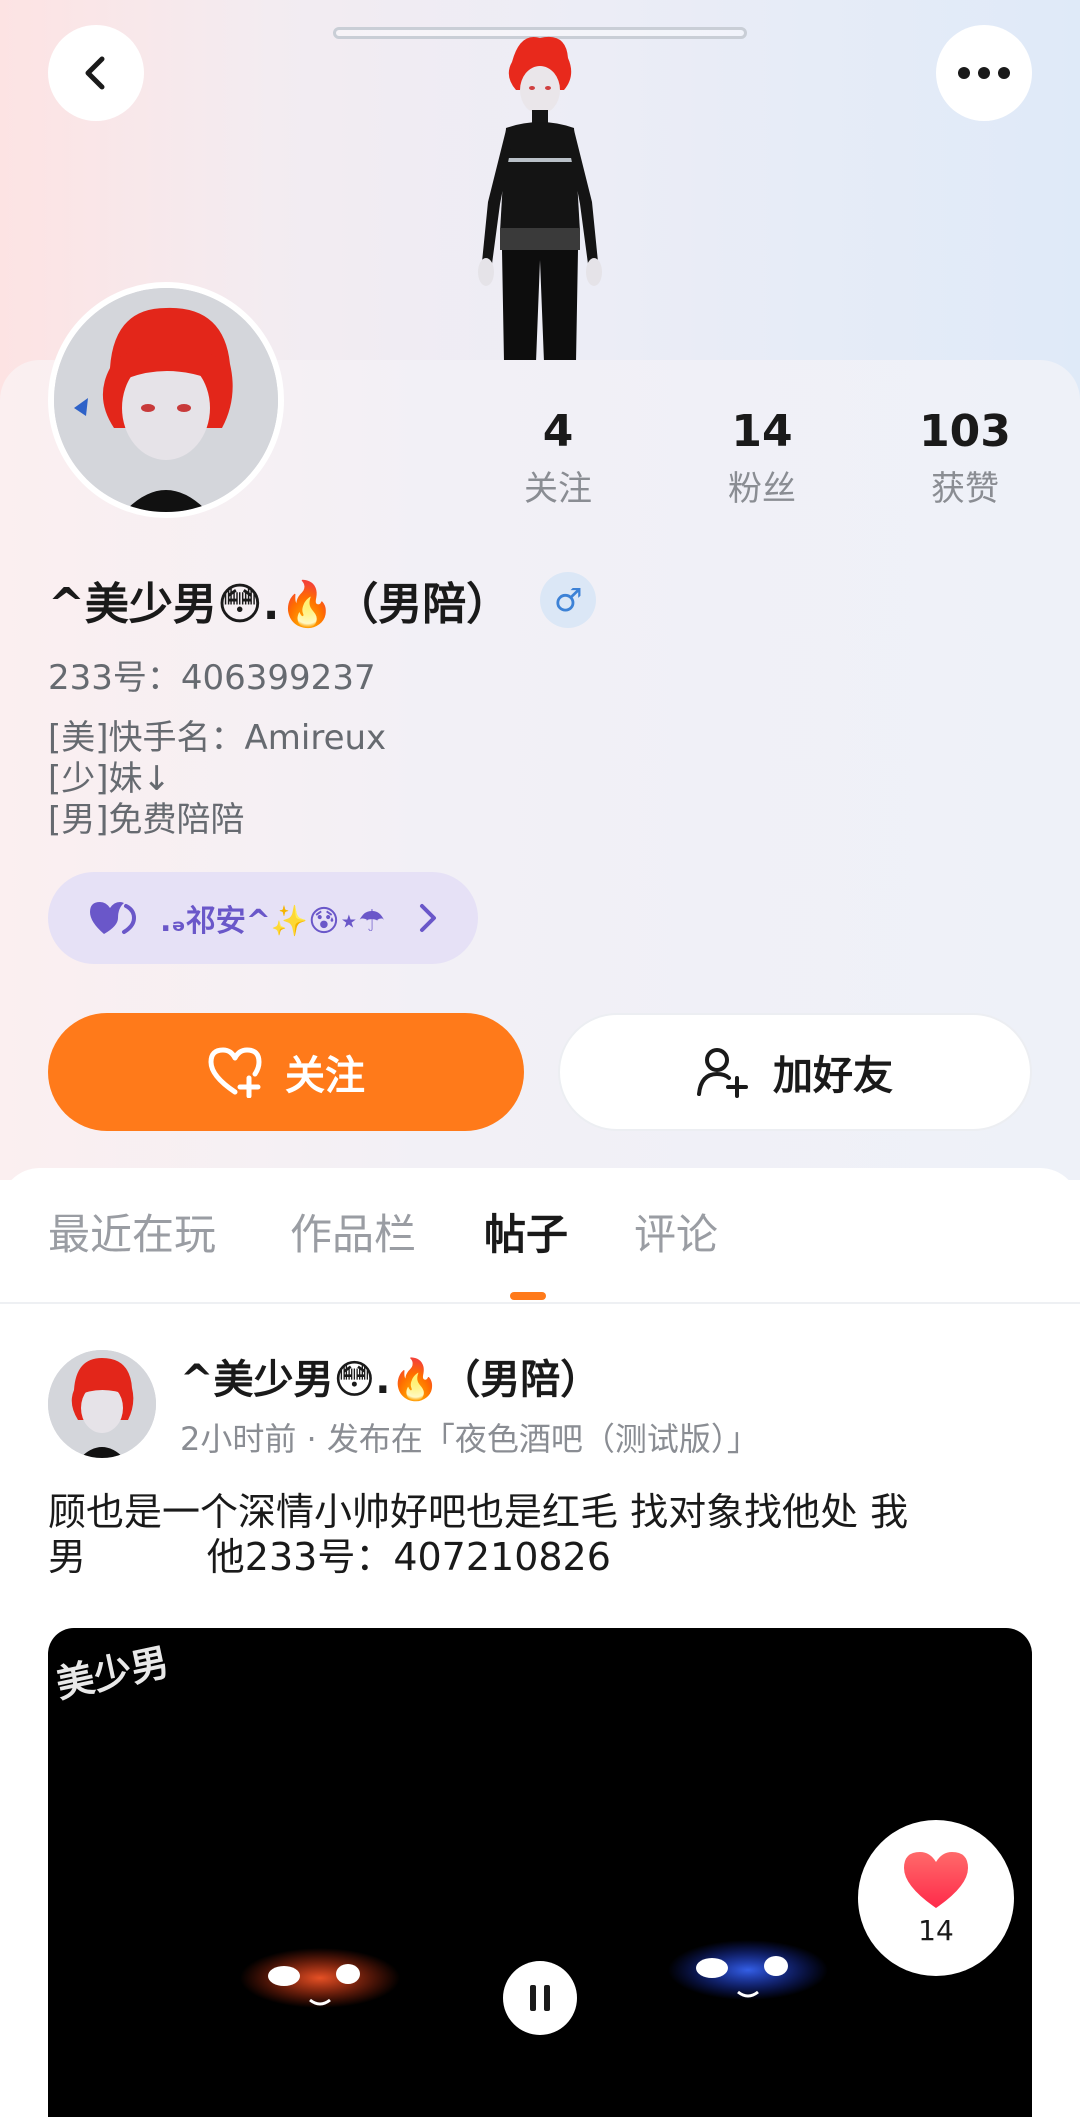 Image resolution: width=1080 pixels, height=2117 pixels. Describe the element at coordinates (478, 1512) in the screenshot. I see `post-text-line: 顾也是一个深情小帅好吧也是红毛 找对象找他处 我` at that location.